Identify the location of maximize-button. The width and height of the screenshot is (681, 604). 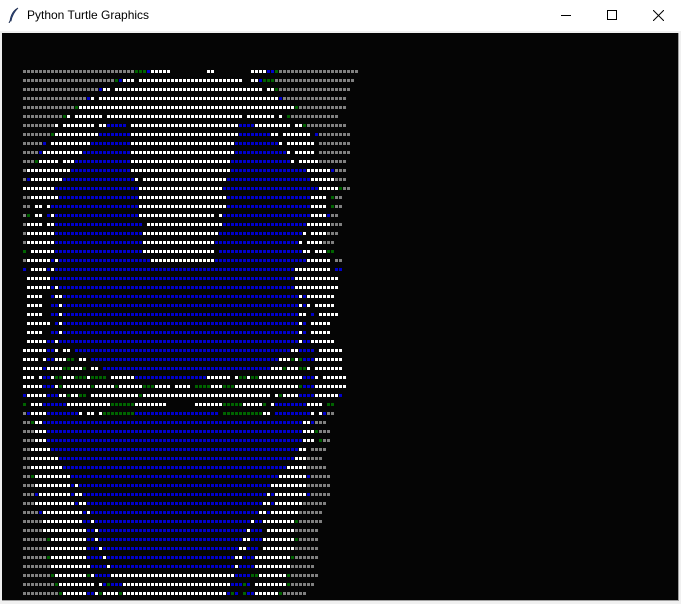
(612, 15).